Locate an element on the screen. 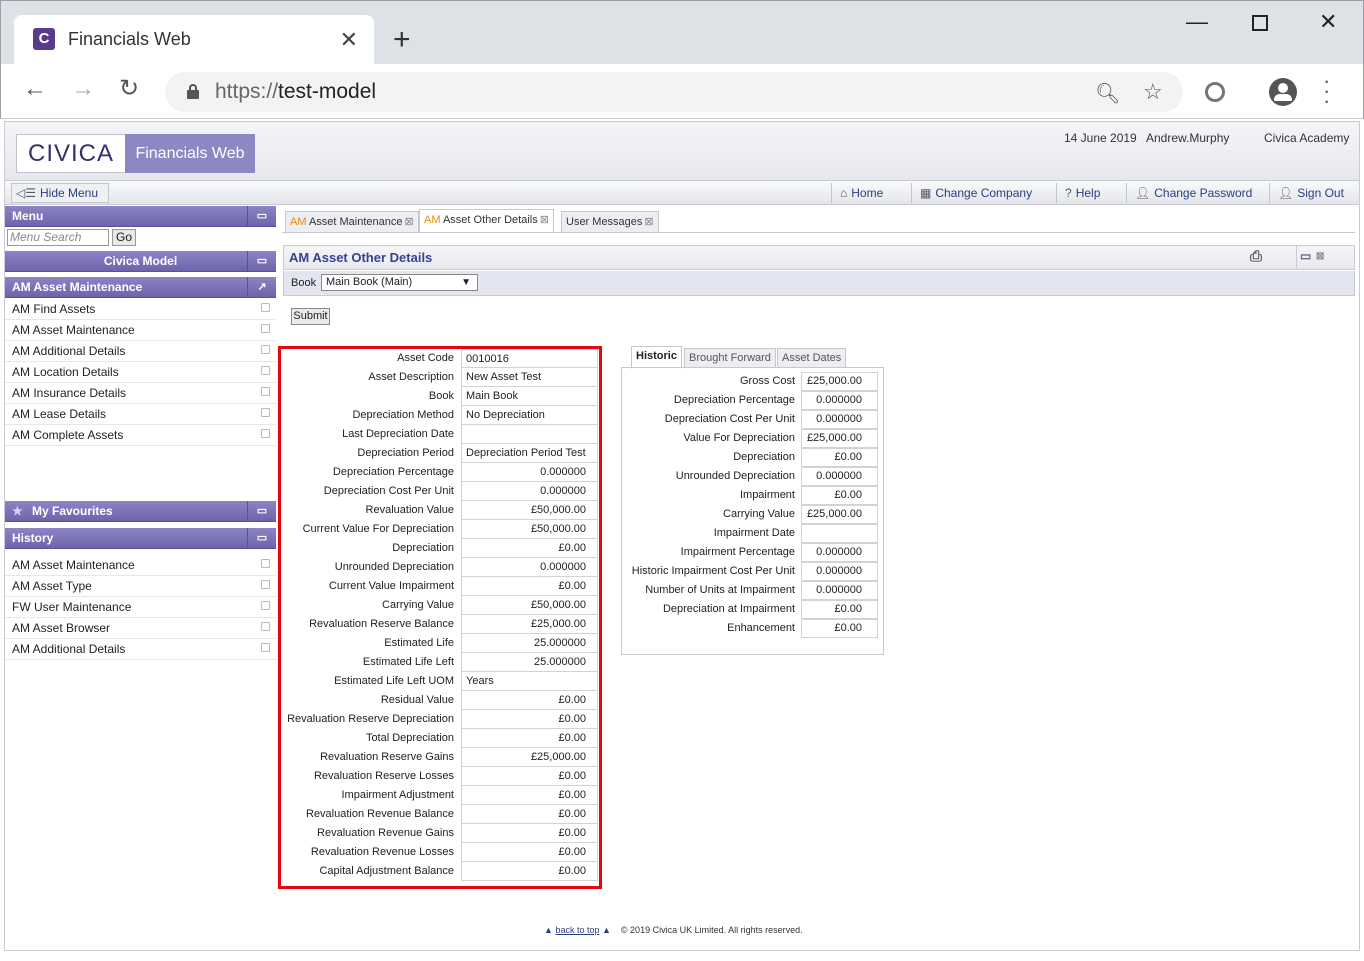  tab-asset-other-details: AM Asset Other Details ⊠ is located at coordinates (486, 221).